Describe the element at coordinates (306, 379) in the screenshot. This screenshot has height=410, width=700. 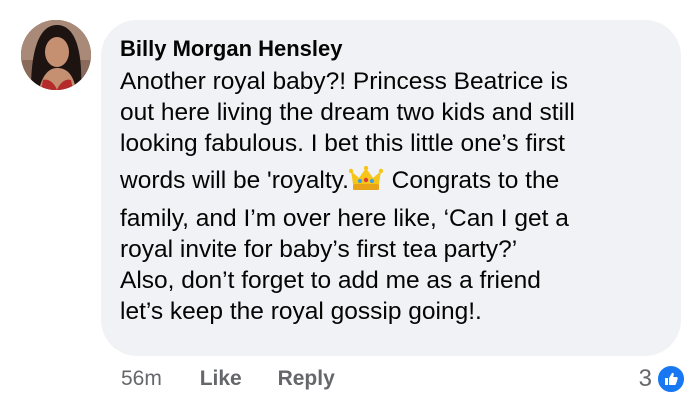
I see `reply-button: Reply` at that location.